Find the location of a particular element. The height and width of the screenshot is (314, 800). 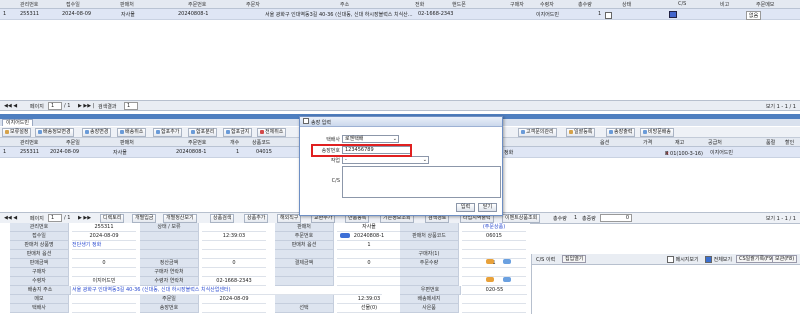

col-header: C/S is located at coordinates (682, 4).